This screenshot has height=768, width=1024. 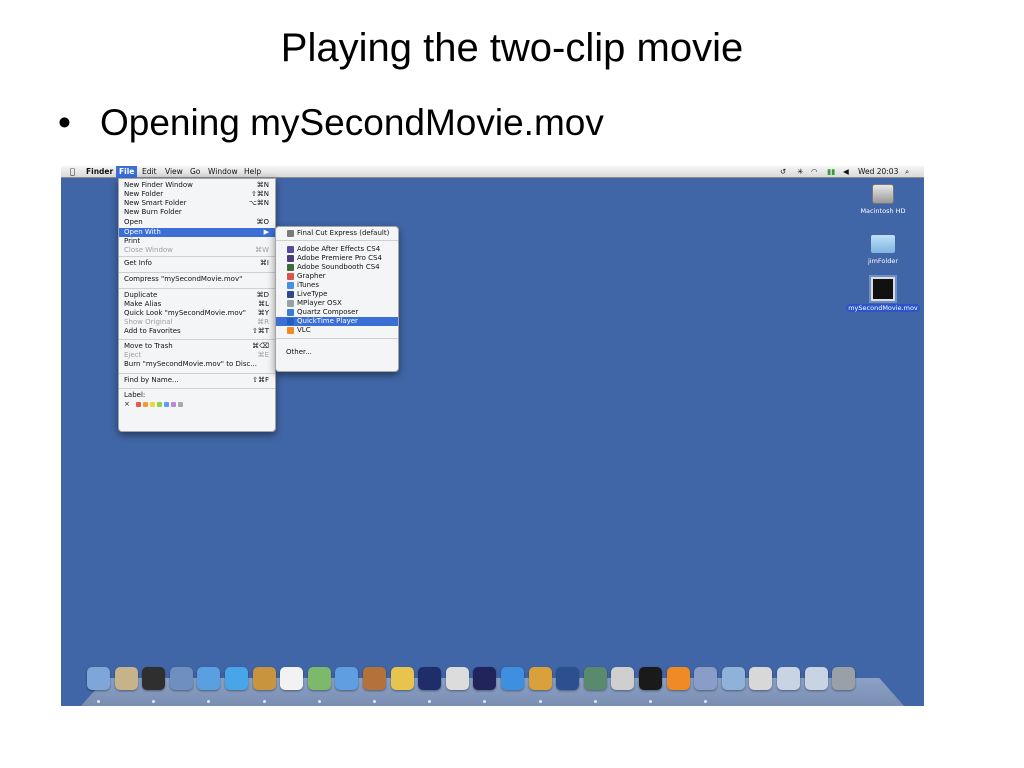 I want to click on desktop-item-macintosh-hd: Macintosh HD, so click(x=883, y=199).